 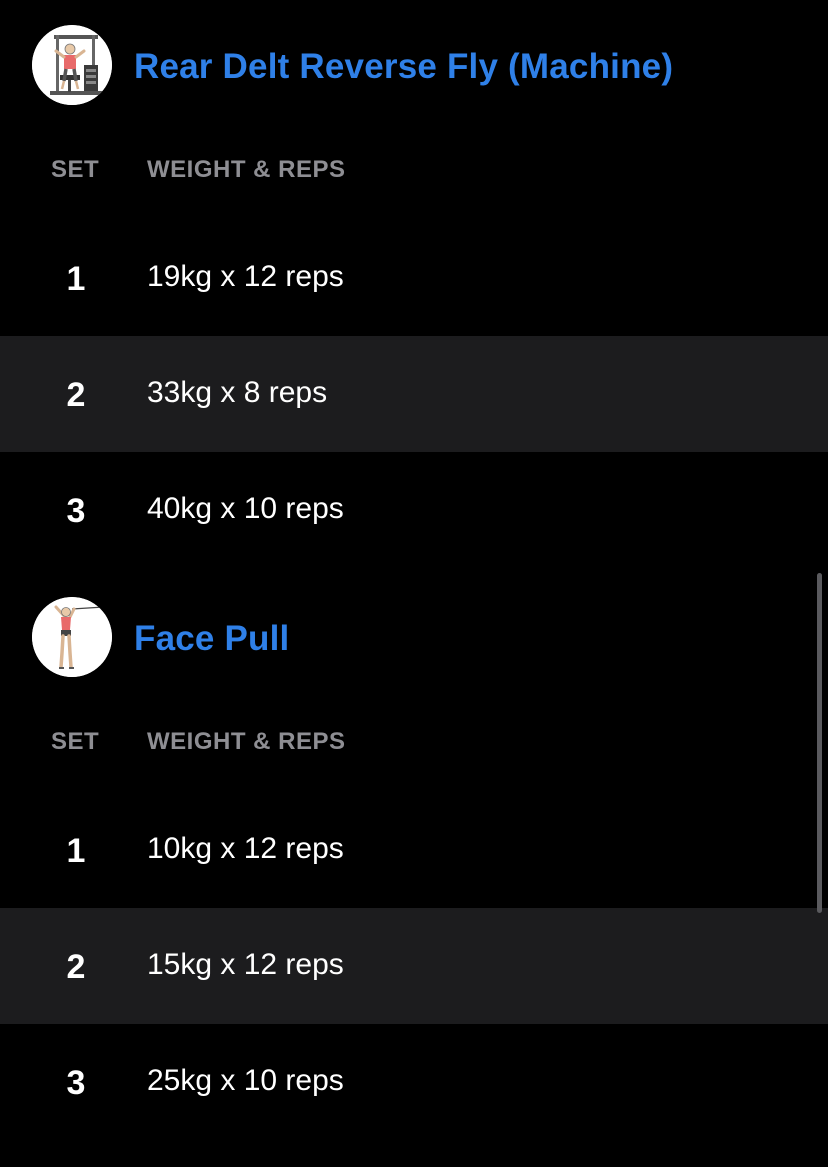 What do you see at coordinates (414, 850) in the screenshot?
I see `set-row: 1 10kg x 12 reps` at bounding box center [414, 850].